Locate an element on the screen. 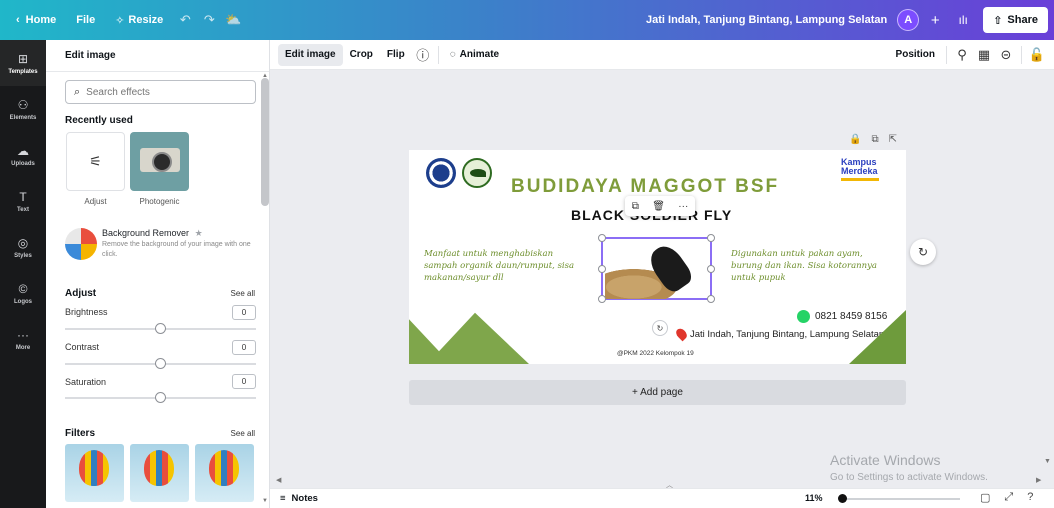 This screenshot has height=508, width=1054. horizontal-scrollbar: ◀ ︿ ▶ is located at coordinates (662, 482).